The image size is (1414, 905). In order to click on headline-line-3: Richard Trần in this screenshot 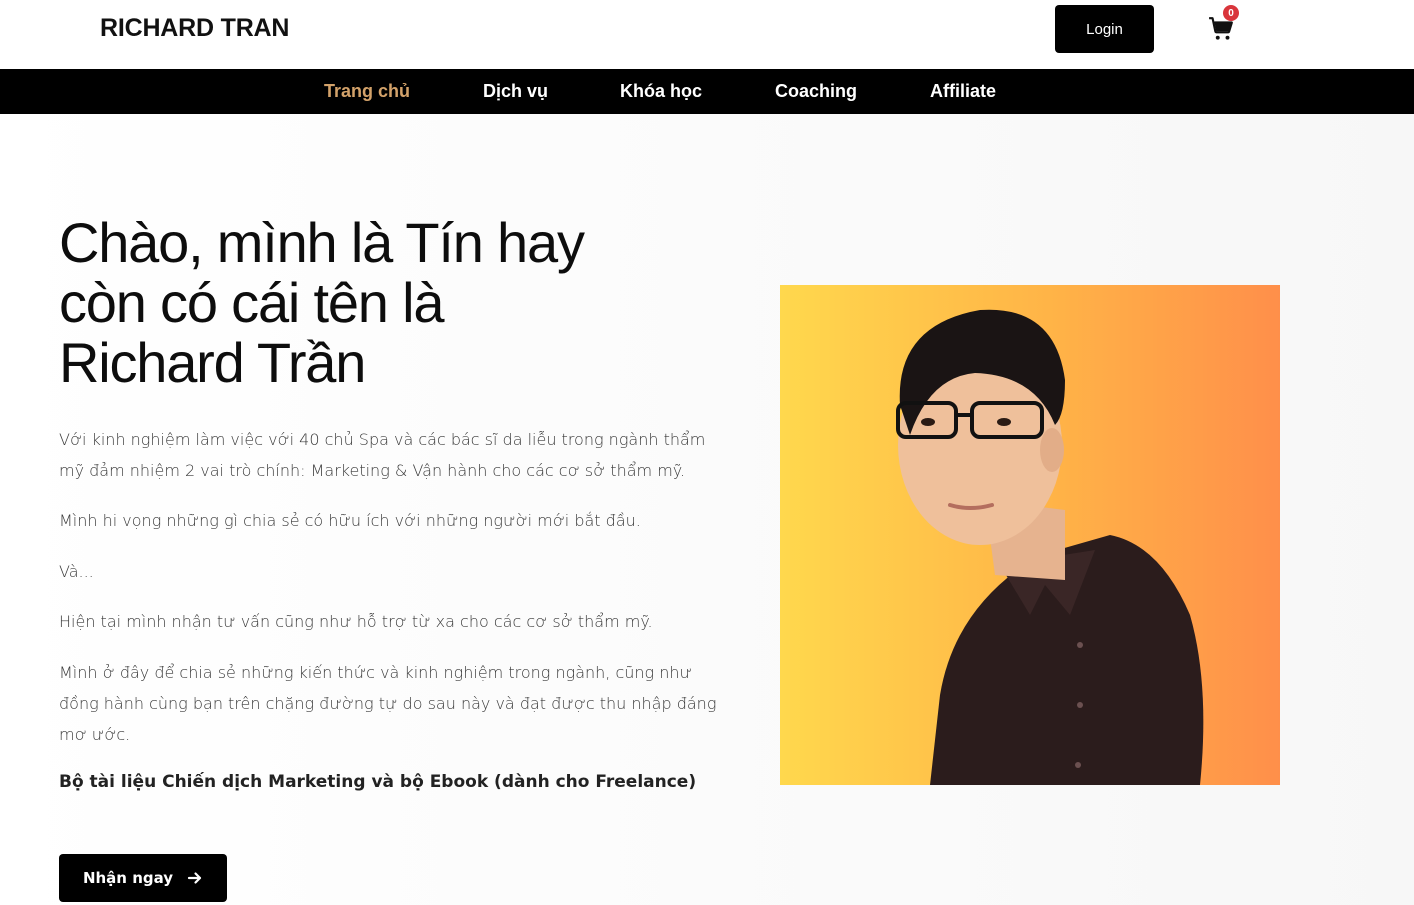, I will do `click(212, 362)`.